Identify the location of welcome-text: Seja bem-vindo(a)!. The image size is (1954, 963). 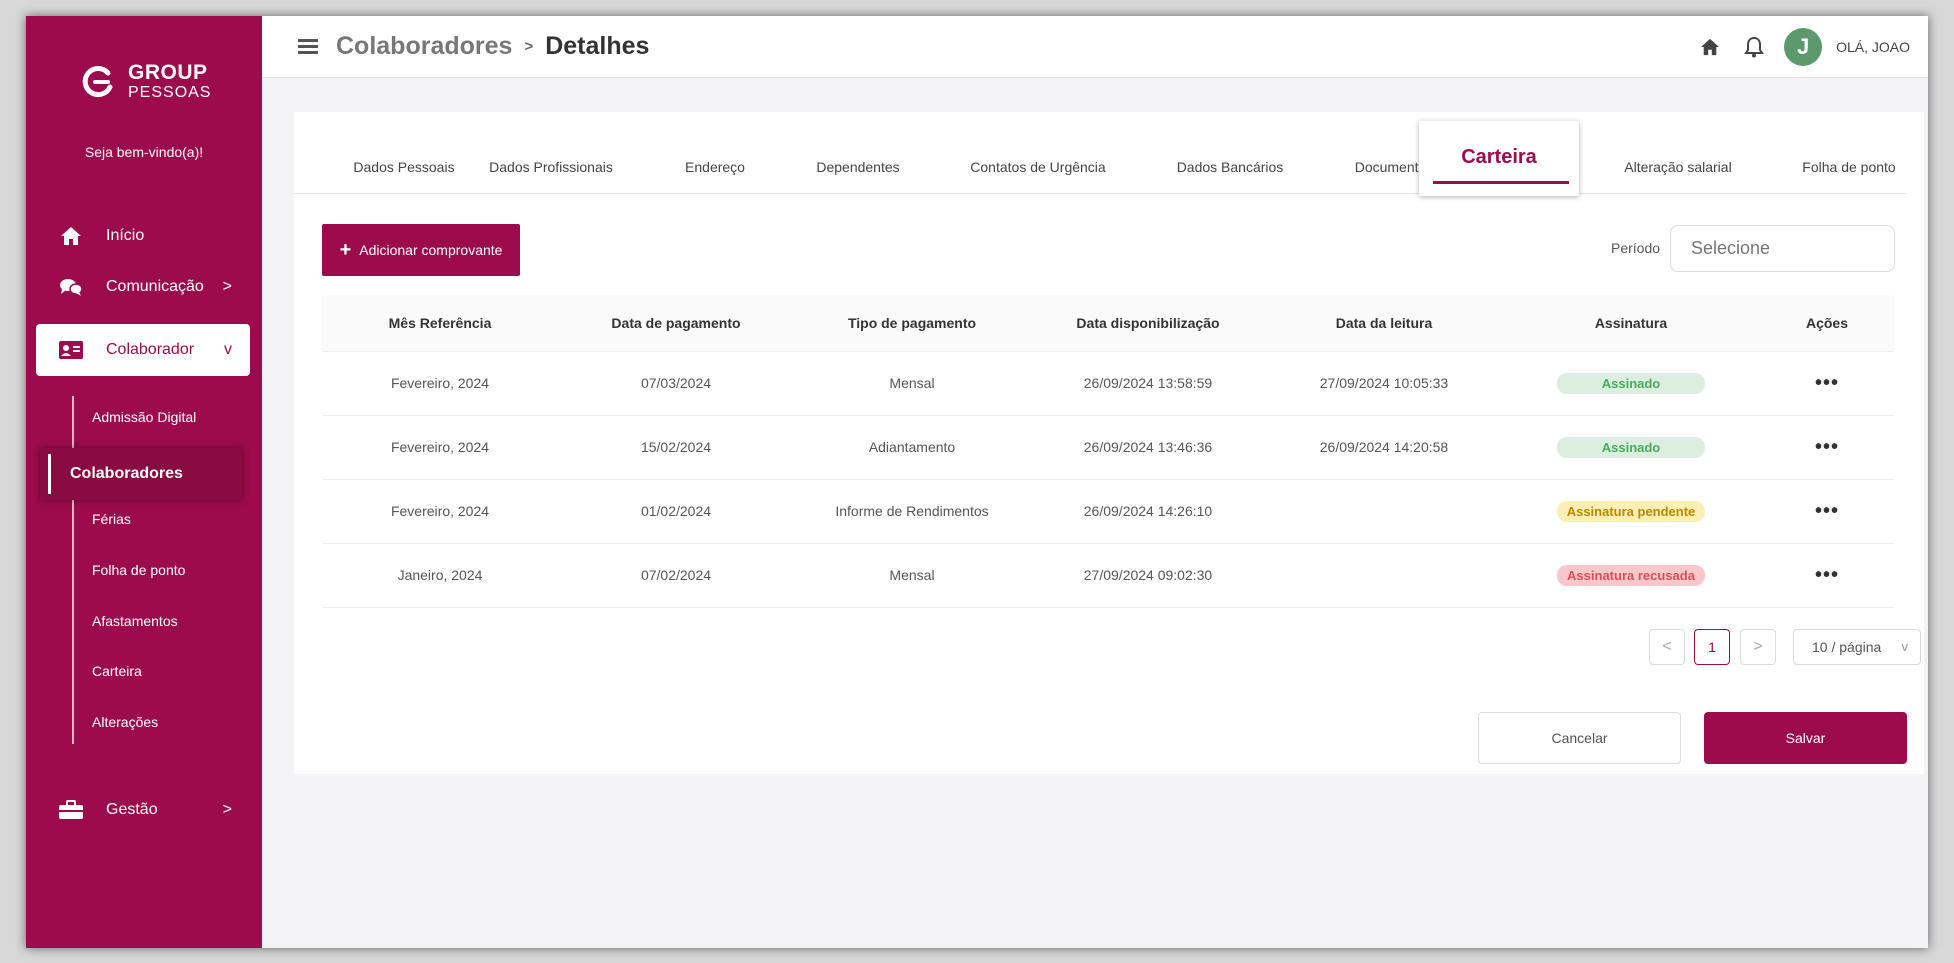
(144, 152).